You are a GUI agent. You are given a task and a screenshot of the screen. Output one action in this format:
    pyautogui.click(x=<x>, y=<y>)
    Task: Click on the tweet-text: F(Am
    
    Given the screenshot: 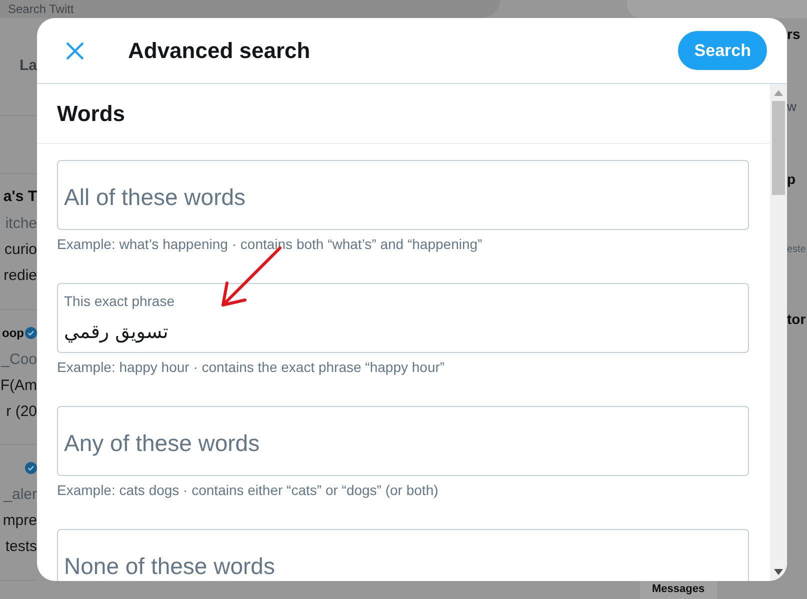 What is the action you would take?
    pyautogui.click(x=18, y=386)
    